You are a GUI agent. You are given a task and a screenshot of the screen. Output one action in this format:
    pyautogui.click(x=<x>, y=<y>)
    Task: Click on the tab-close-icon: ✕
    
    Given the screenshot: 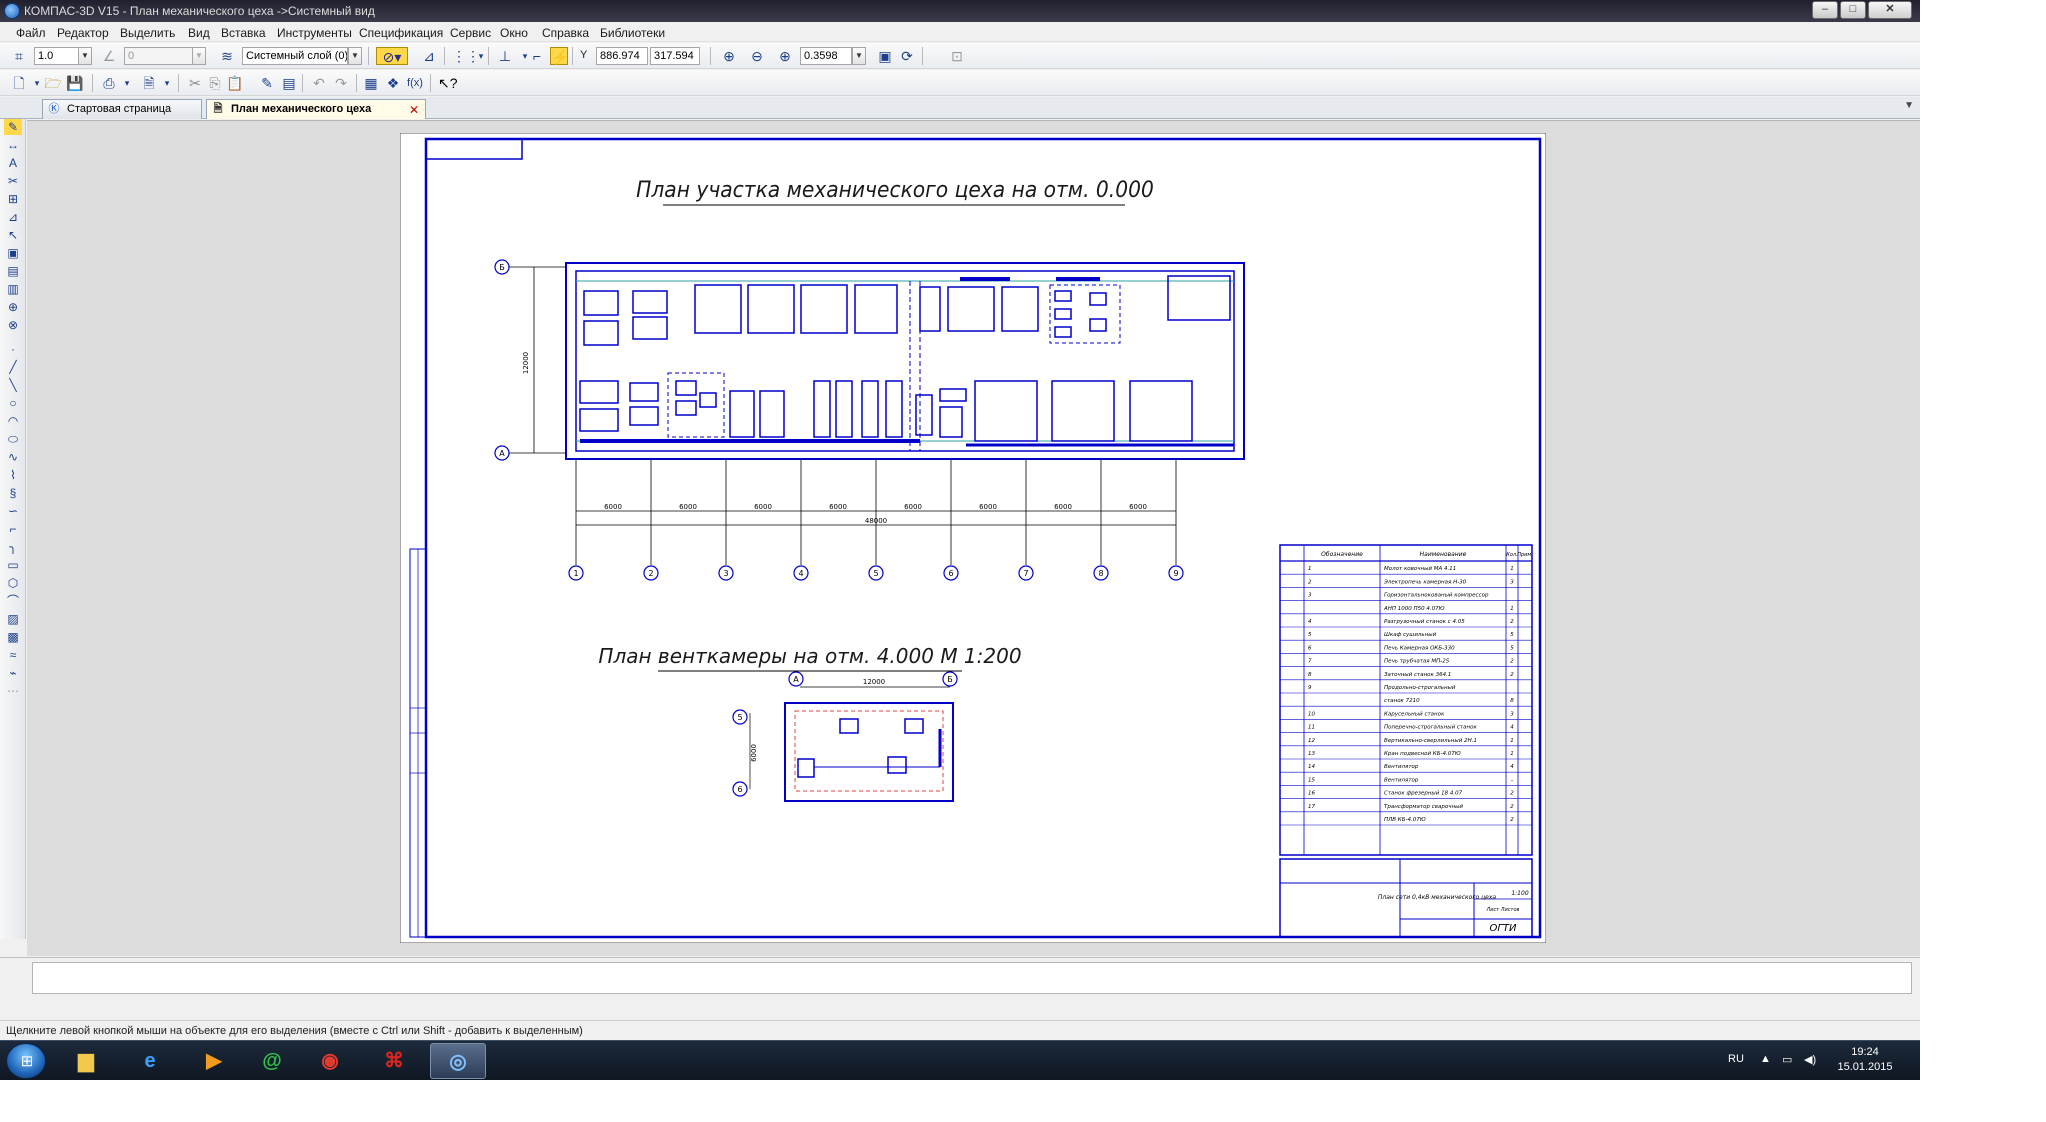 What is the action you would take?
    pyautogui.click(x=414, y=110)
    